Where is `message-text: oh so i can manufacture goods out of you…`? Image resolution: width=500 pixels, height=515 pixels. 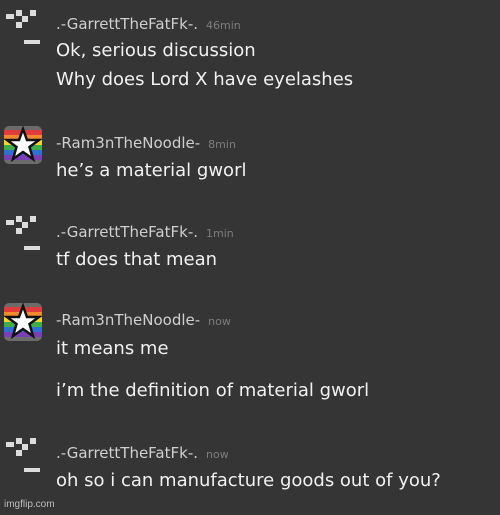 message-text: oh so i can manufacture goods out of you… is located at coordinates (248, 480).